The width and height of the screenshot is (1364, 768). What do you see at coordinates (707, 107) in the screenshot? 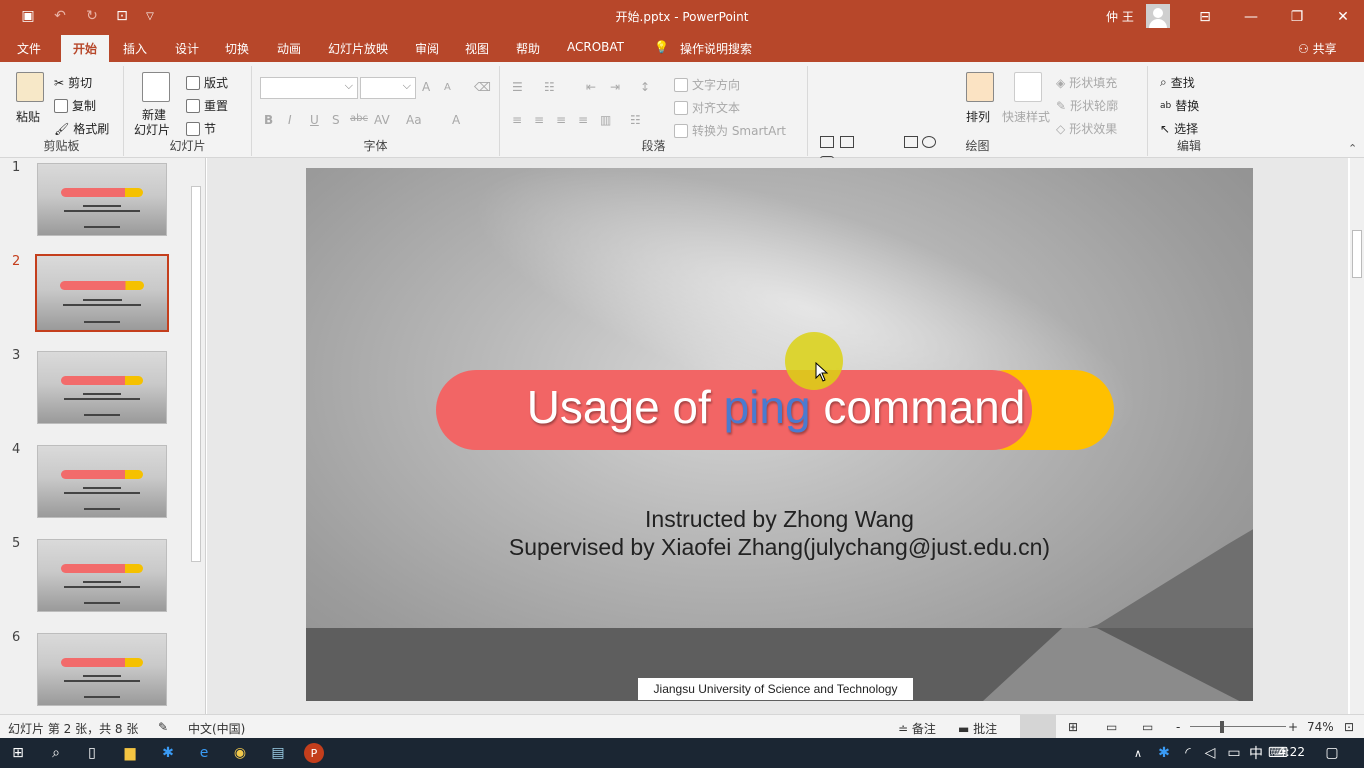
I see `align-text-button: 对齐文本` at bounding box center [707, 107].